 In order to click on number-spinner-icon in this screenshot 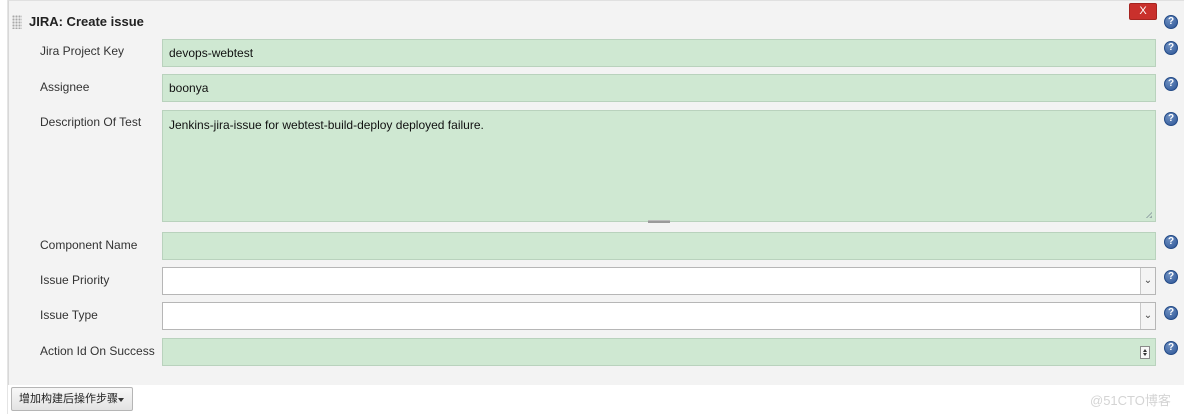, I will do `click(1145, 352)`.